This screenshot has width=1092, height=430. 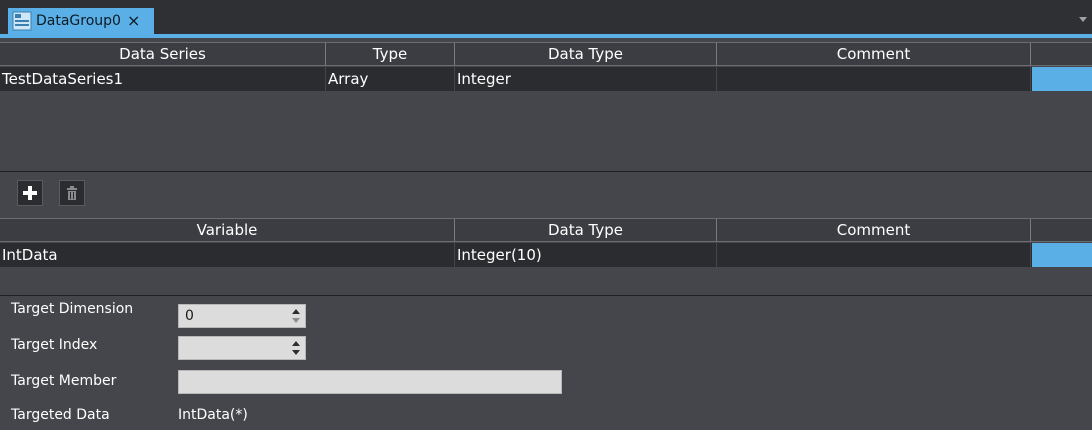 What do you see at coordinates (242, 316) in the screenshot?
I see `target-dimension-stepper: 0` at bounding box center [242, 316].